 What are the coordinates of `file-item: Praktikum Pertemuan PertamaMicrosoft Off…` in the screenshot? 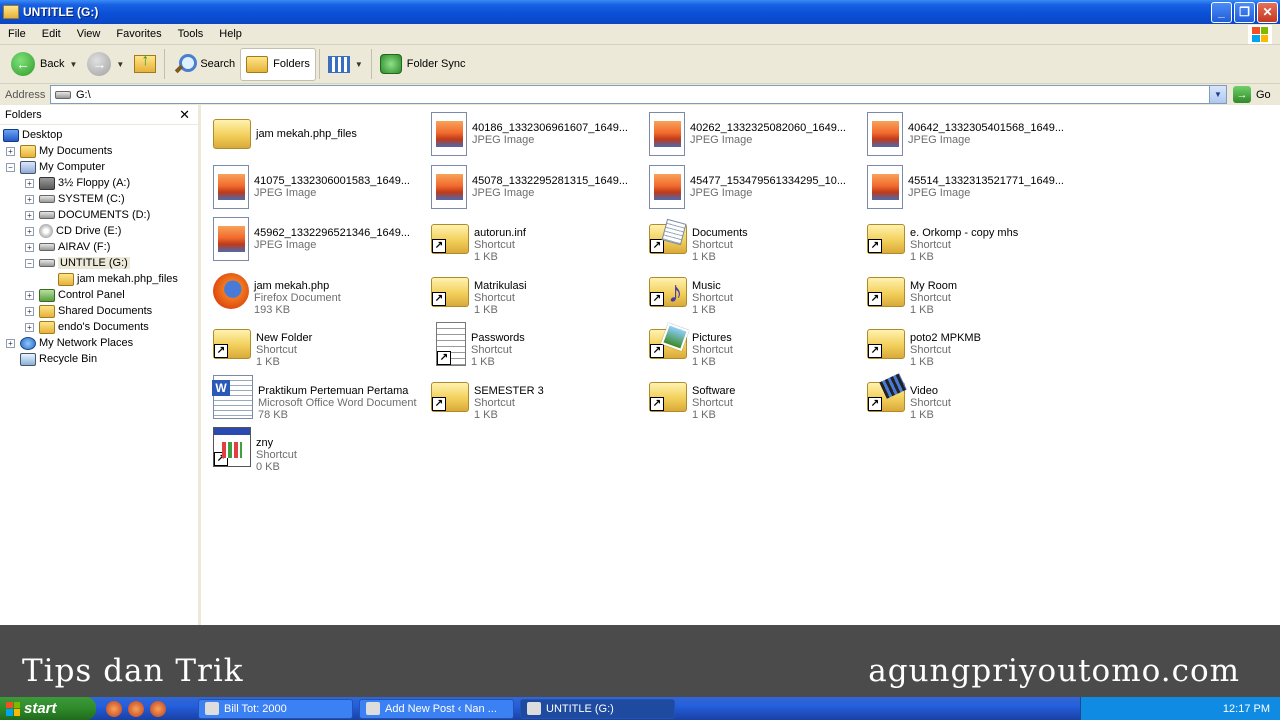 It's located at (317, 398).